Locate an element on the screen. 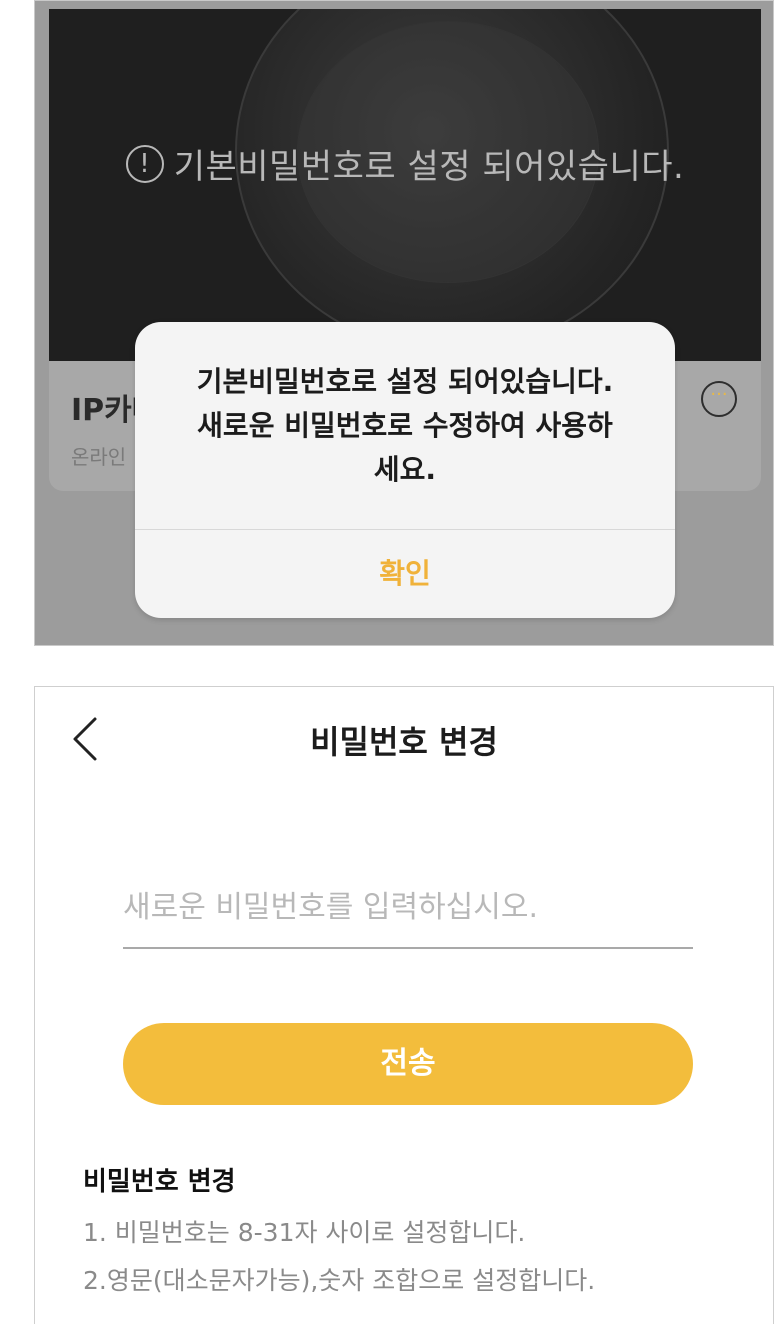 This screenshot has height=1324, width=780. alert-message-line: 세요. is located at coordinates (405, 469).